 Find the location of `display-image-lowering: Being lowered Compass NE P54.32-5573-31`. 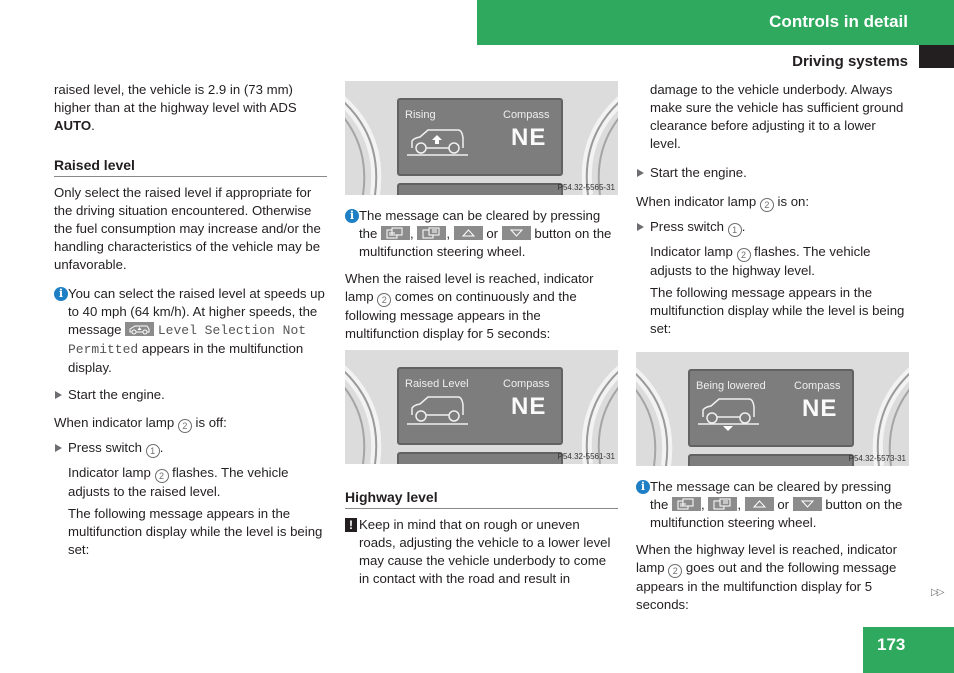

display-image-lowering: Being lowered Compass NE P54.32-5573-31 is located at coordinates (772, 409).